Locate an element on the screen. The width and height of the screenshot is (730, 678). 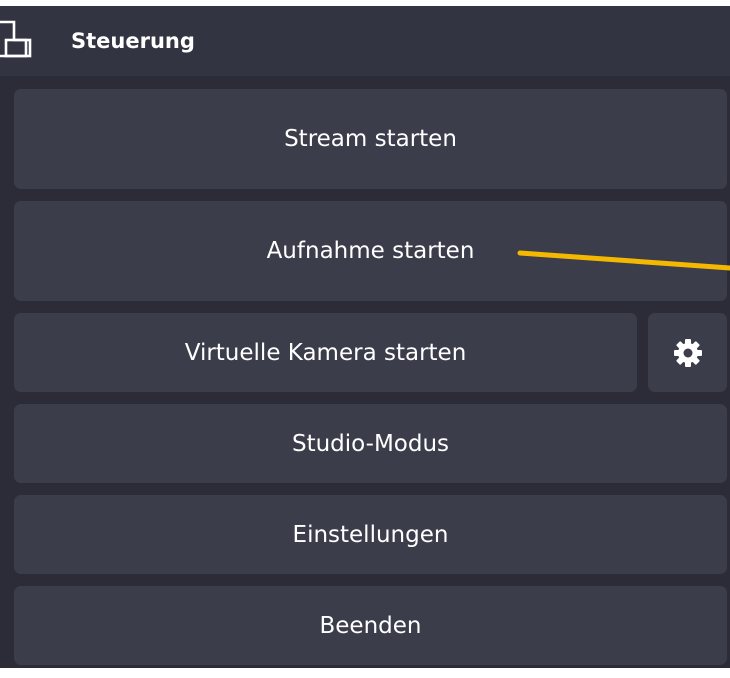
start-recording-label: Aufnahme starten is located at coordinates (370, 251).